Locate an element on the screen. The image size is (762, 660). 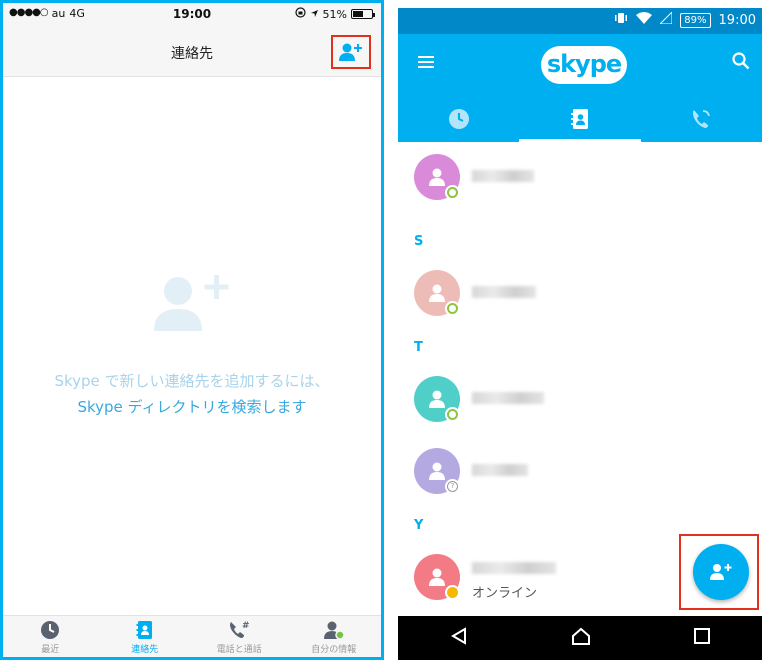
tab-contacts: 連絡先 is located at coordinates (145, 636).